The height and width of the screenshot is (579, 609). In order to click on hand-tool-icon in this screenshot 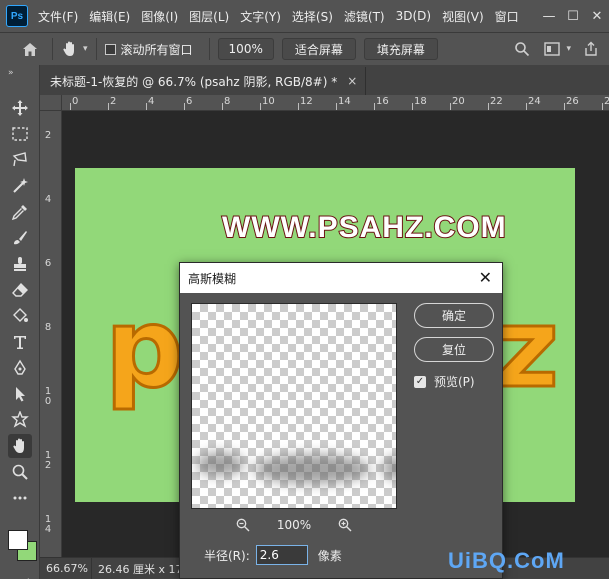, I will do `click(20, 446)`.